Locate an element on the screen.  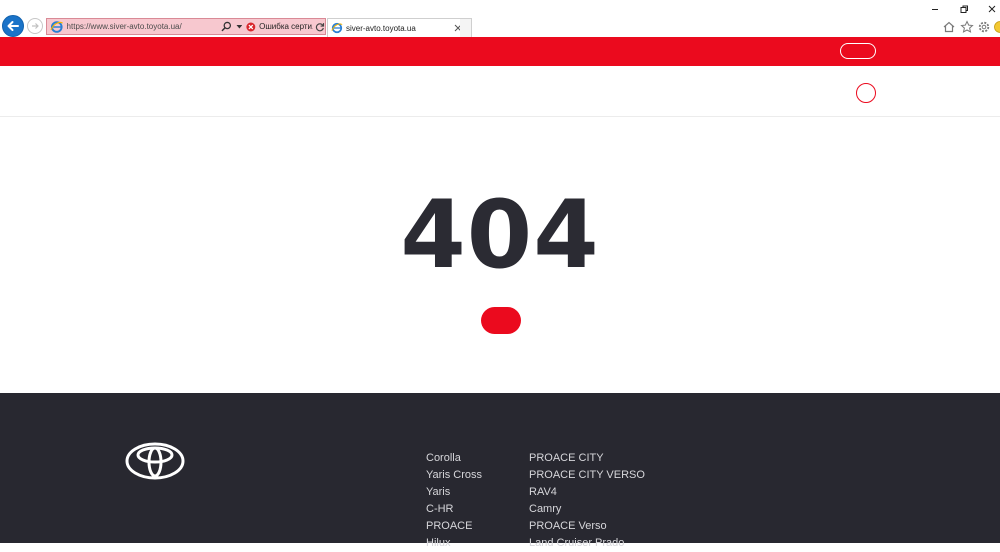
footer-model-link: RAV4 is located at coordinates (587, 492).